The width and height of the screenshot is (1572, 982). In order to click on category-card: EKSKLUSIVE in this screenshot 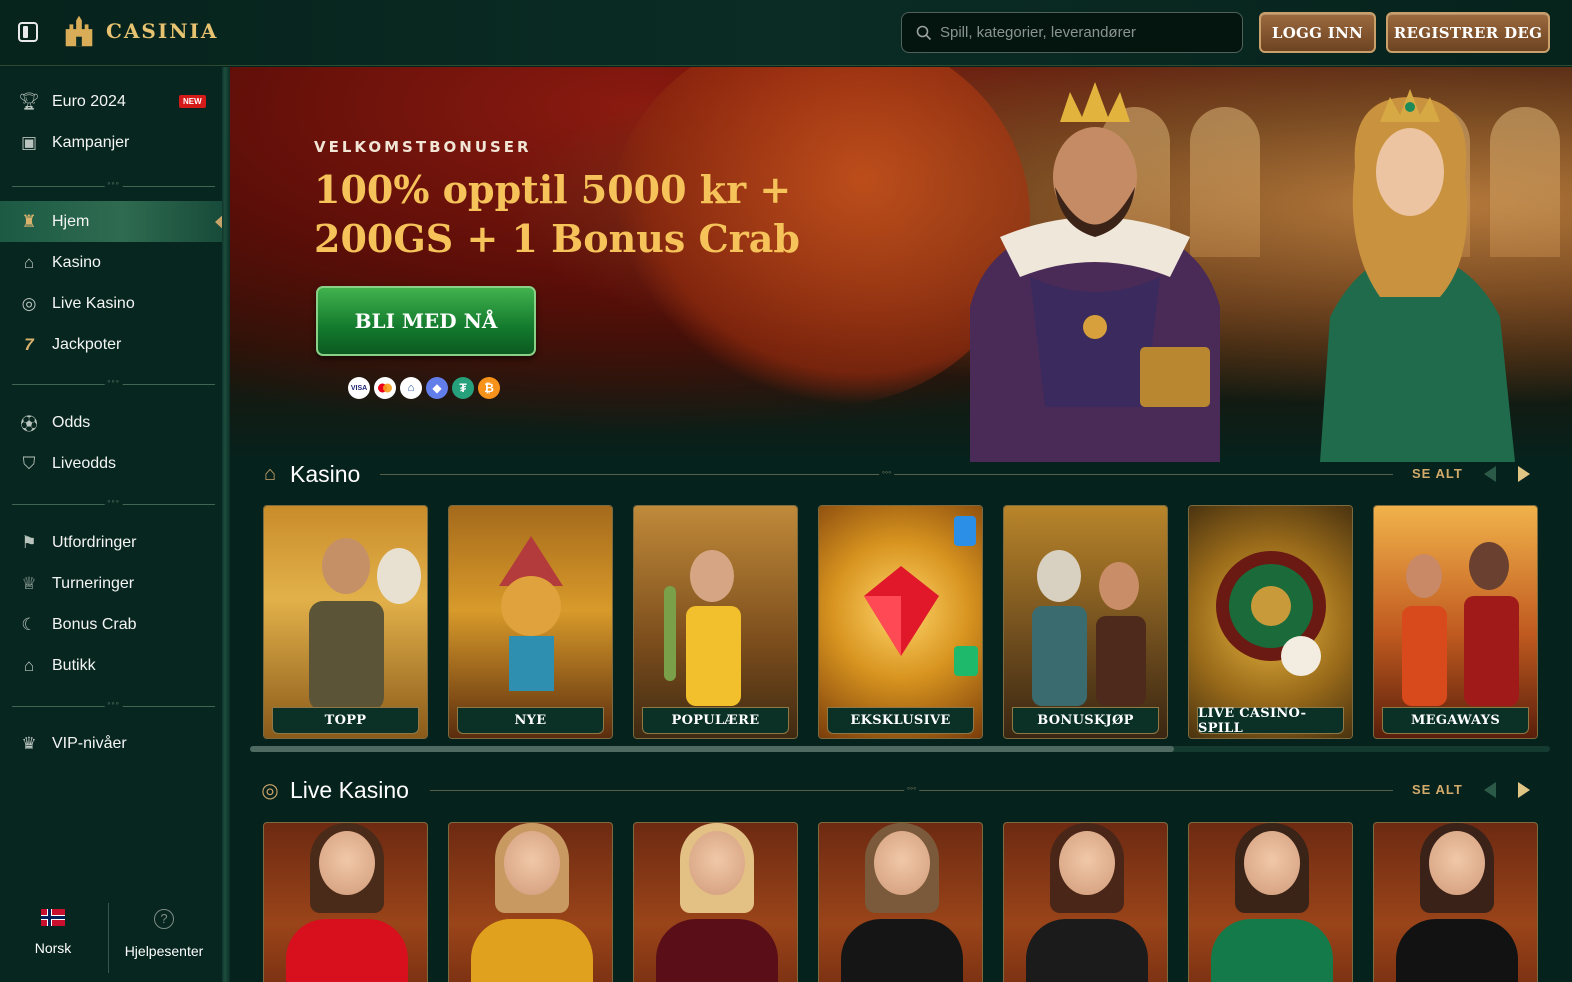, I will do `click(900, 622)`.